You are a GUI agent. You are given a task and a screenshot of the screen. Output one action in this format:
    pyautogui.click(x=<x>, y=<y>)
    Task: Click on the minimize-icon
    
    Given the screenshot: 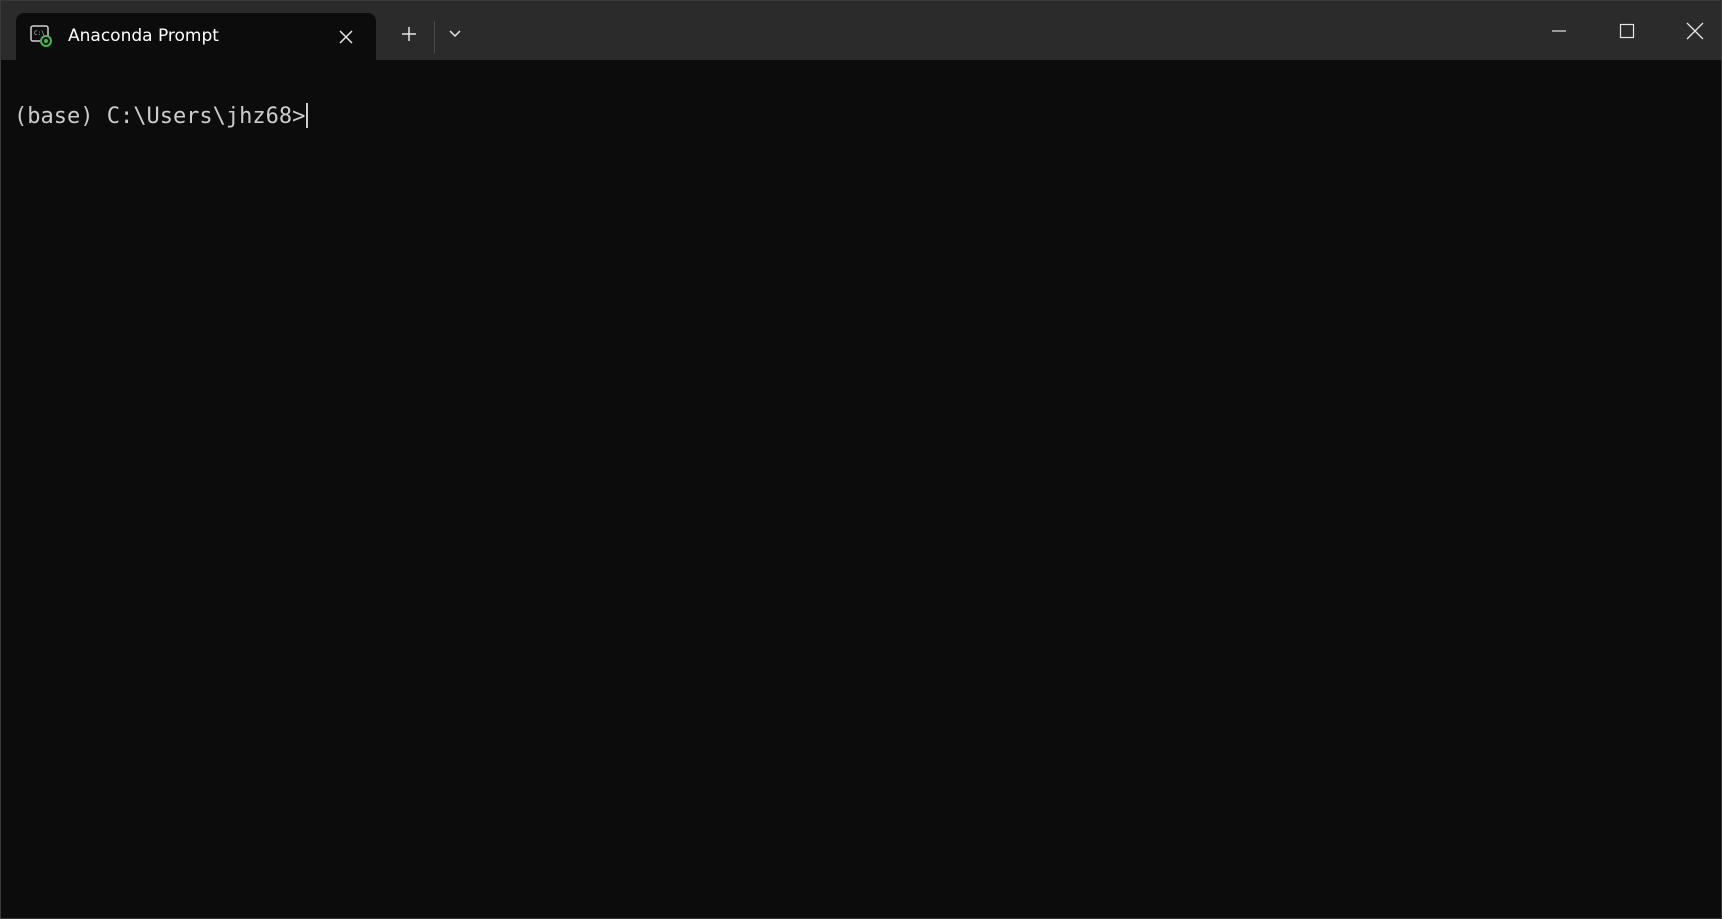 What is the action you would take?
    pyautogui.click(x=1559, y=30)
    